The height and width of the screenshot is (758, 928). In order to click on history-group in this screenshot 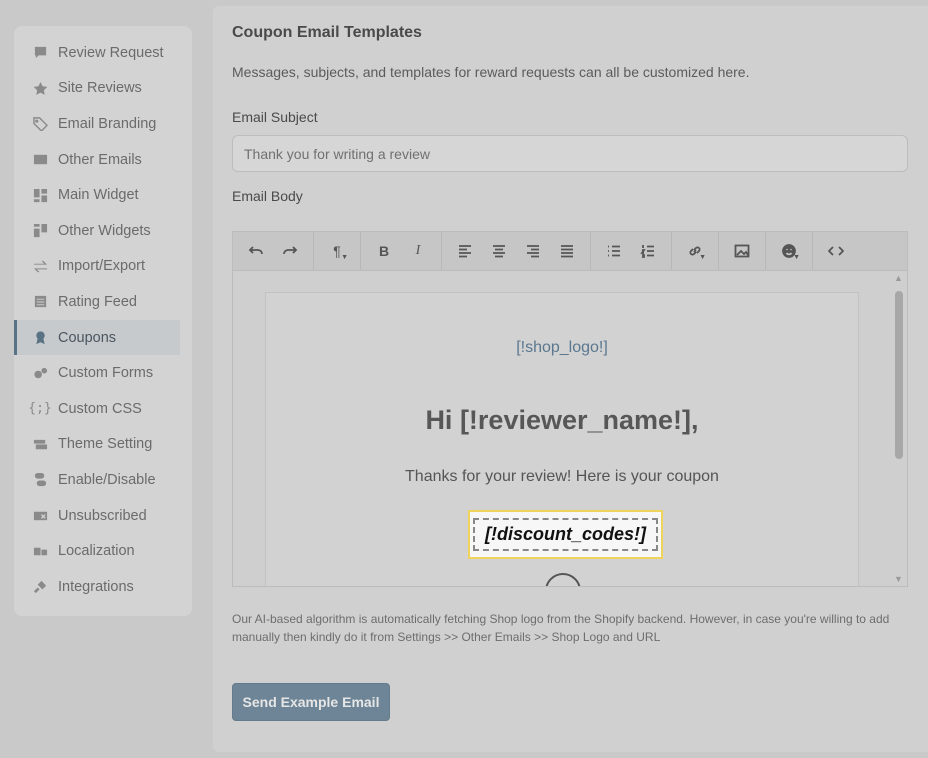, I will do `click(273, 251)`.